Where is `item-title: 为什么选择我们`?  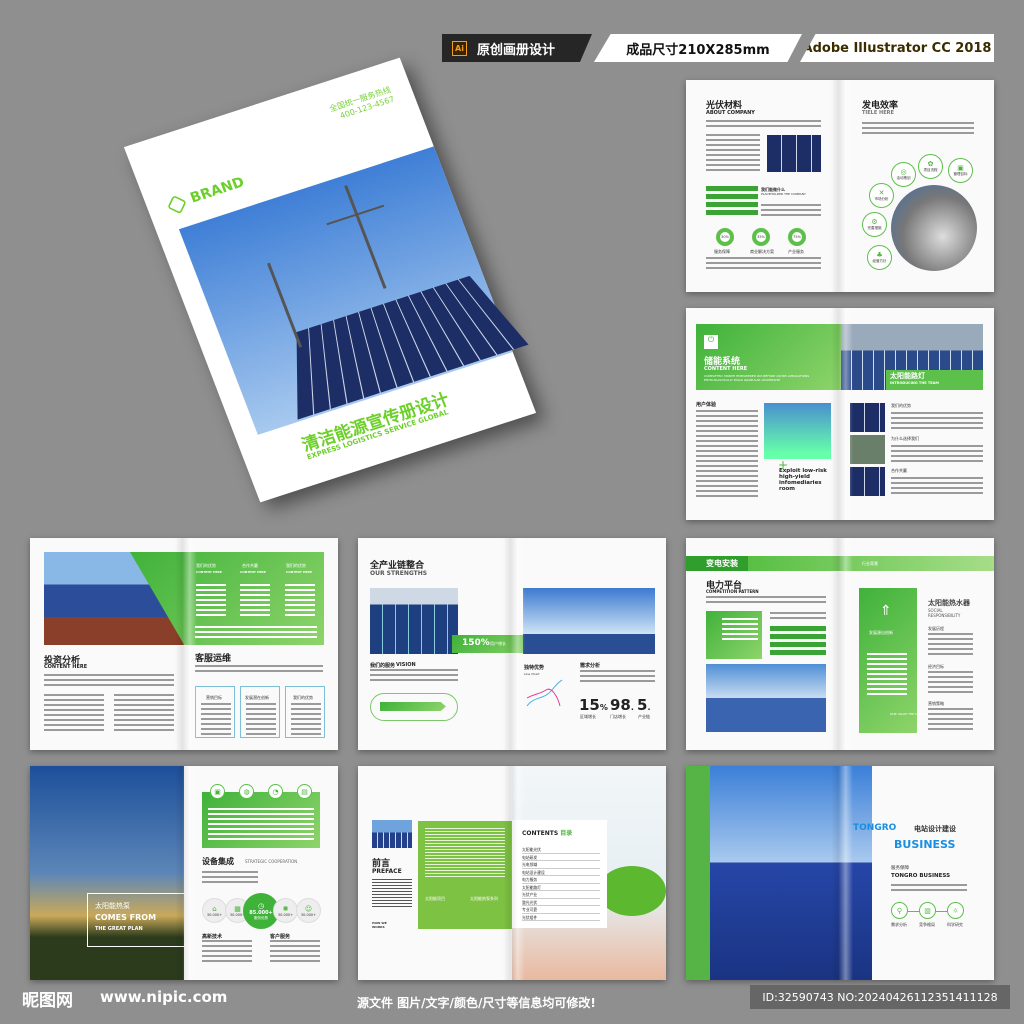
item-title: 为什么选择我们 is located at coordinates (905, 438).